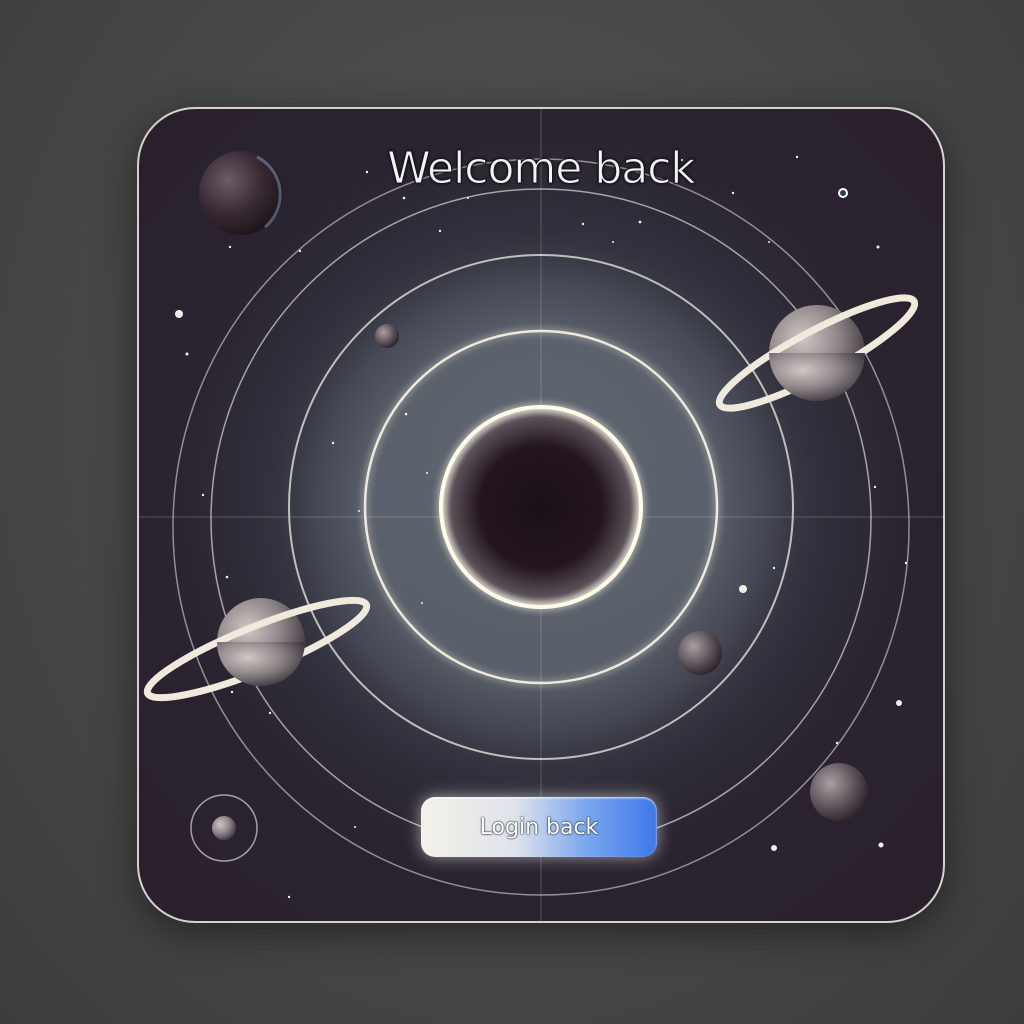 The height and width of the screenshot is (1024, 1024). I want to click on page-title: Welcome back, so click(542, 169).